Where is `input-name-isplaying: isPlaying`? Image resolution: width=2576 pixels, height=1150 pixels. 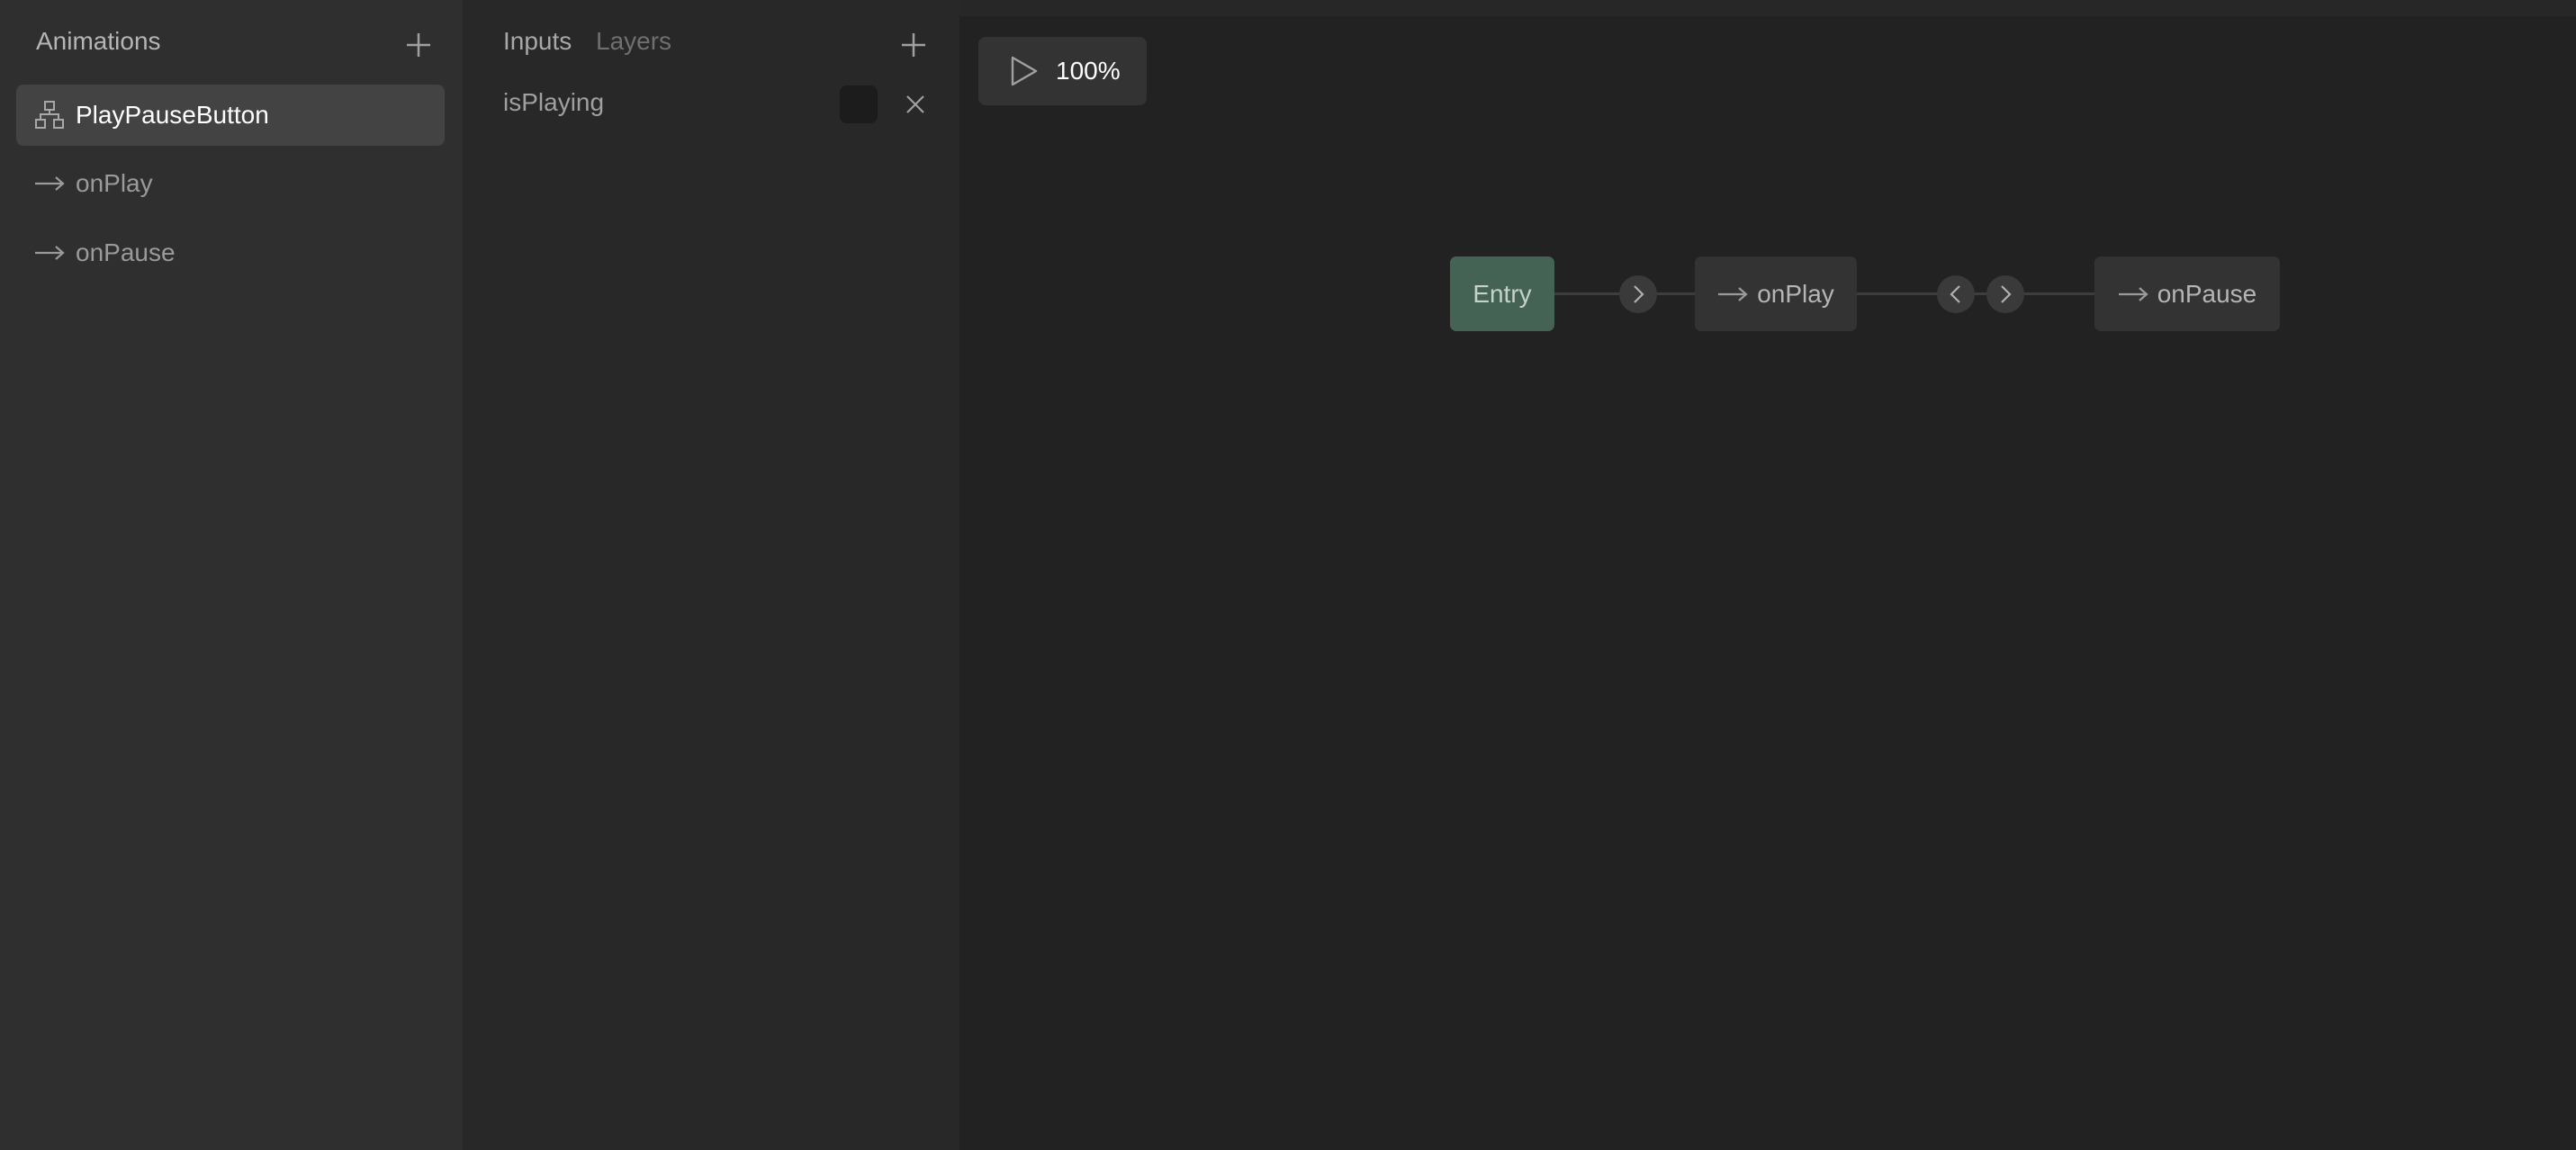
input-name-isplaying: isPlaying is located at coordinates (554, 102).